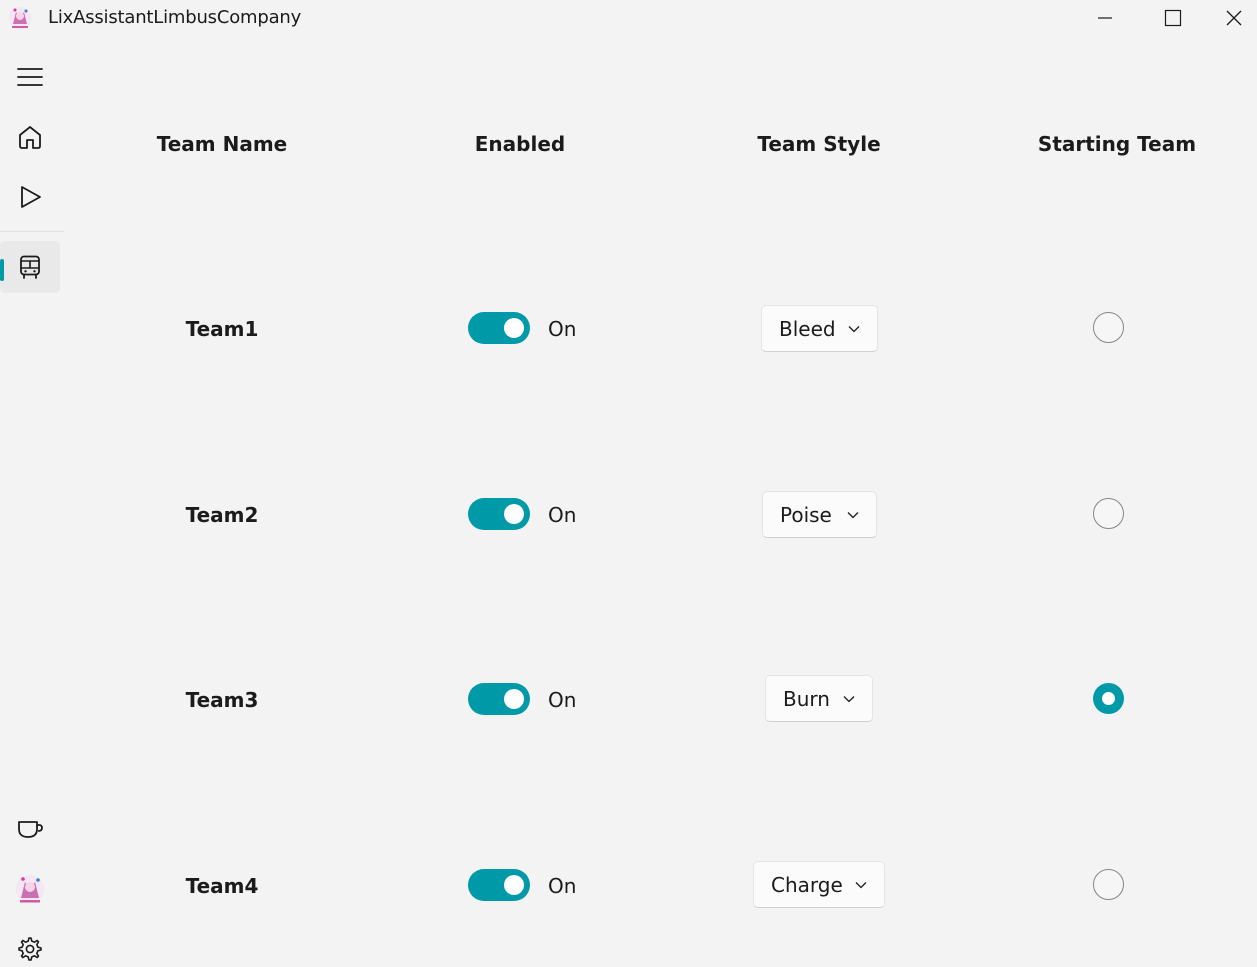 The height and width of the screenshot is (967, 1257). I want to click on nav-item-donate, so click(30, 829).